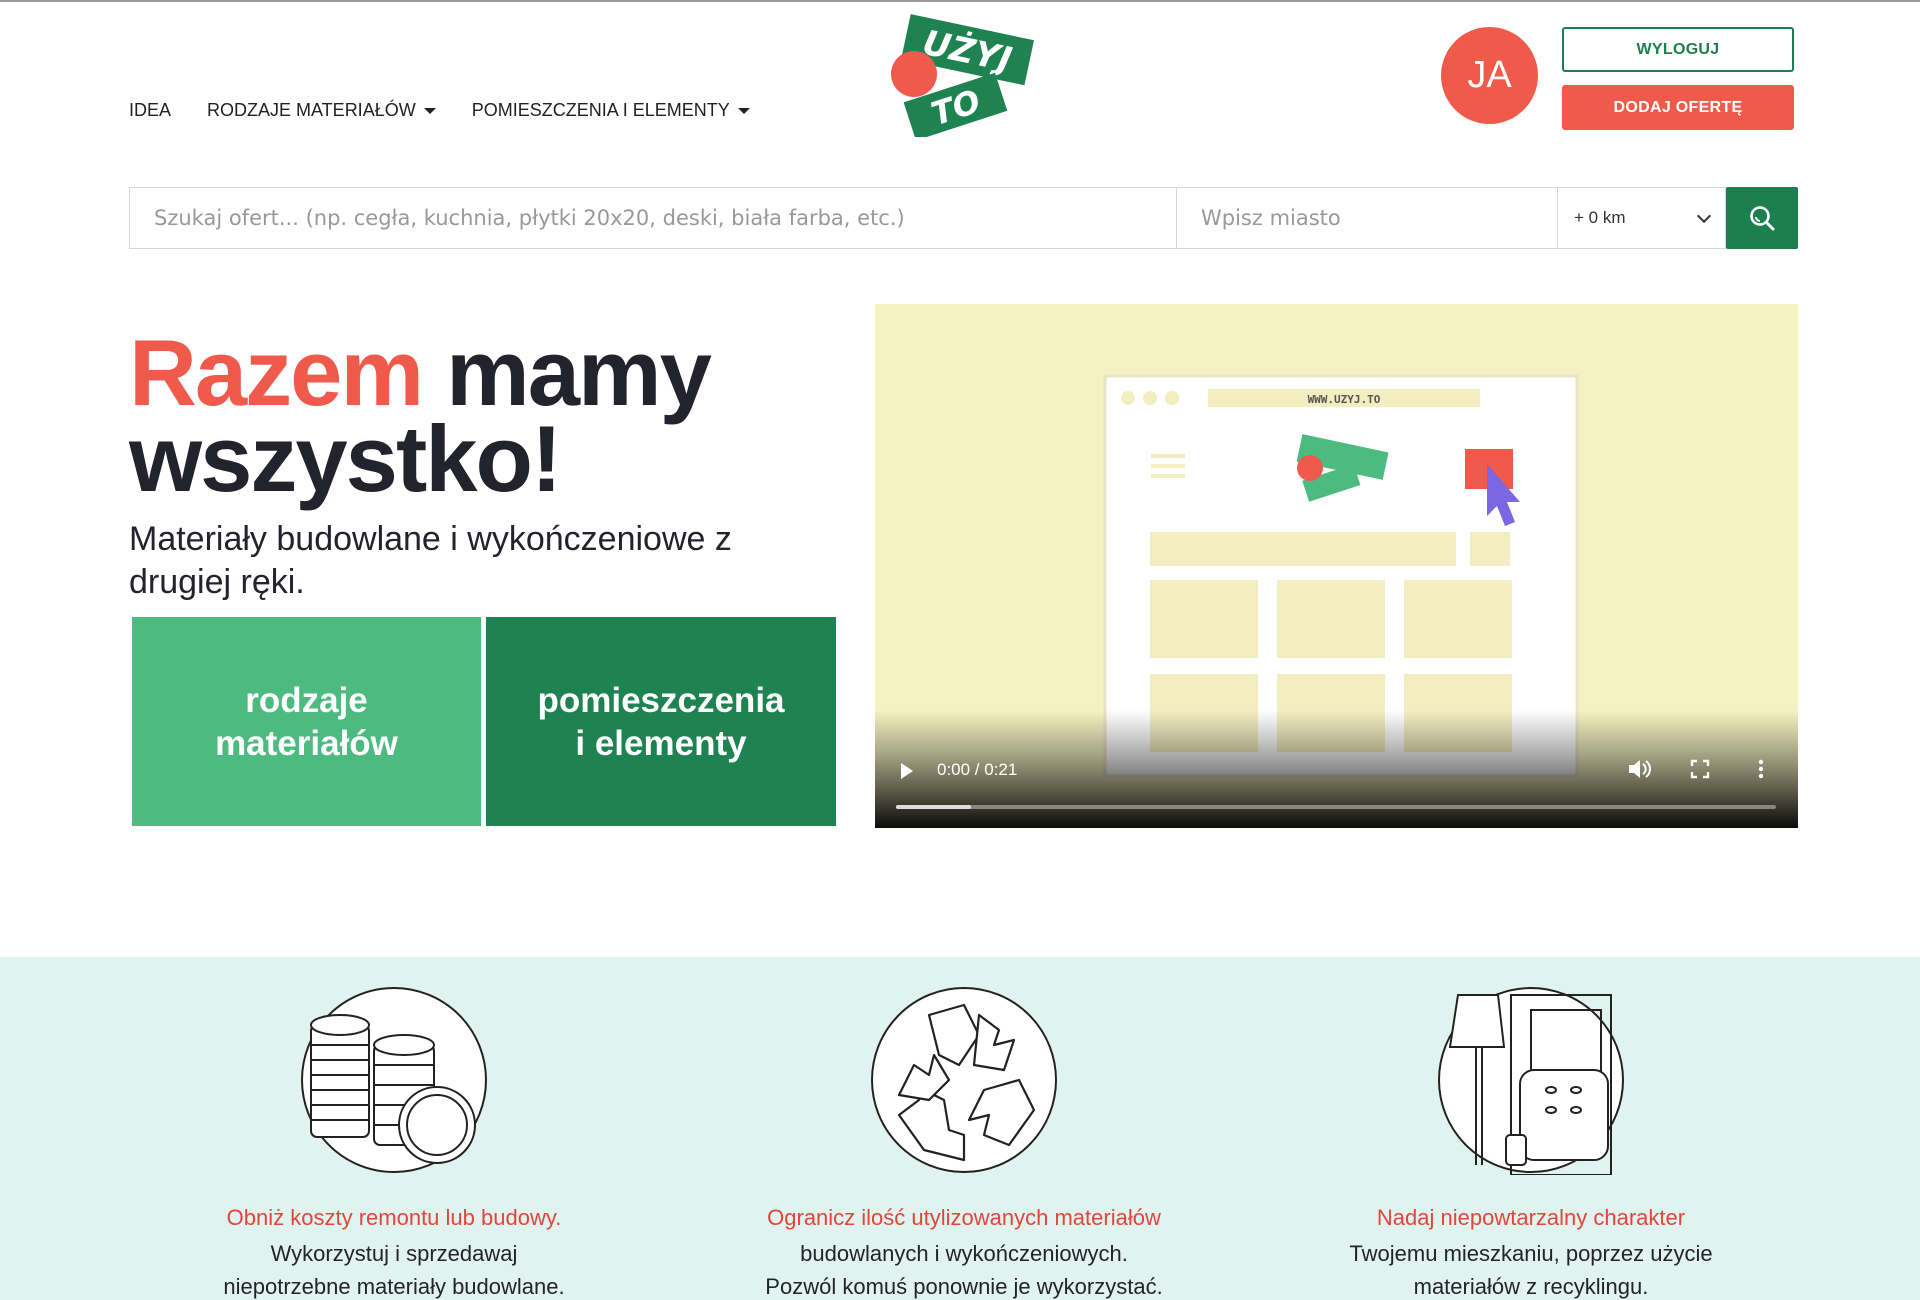  What do you see at coordinates (1367, 218) in the screenshot?
I see `city-input: Wpisz miasto` at bounding box center [1367, 218].